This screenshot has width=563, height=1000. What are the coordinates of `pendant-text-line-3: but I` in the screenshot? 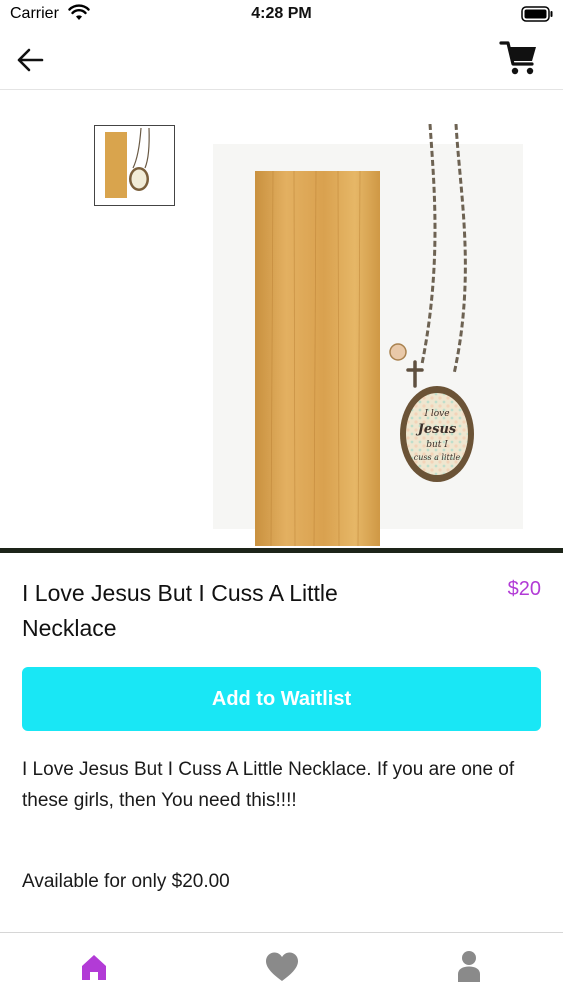 It's located at (437, 445).